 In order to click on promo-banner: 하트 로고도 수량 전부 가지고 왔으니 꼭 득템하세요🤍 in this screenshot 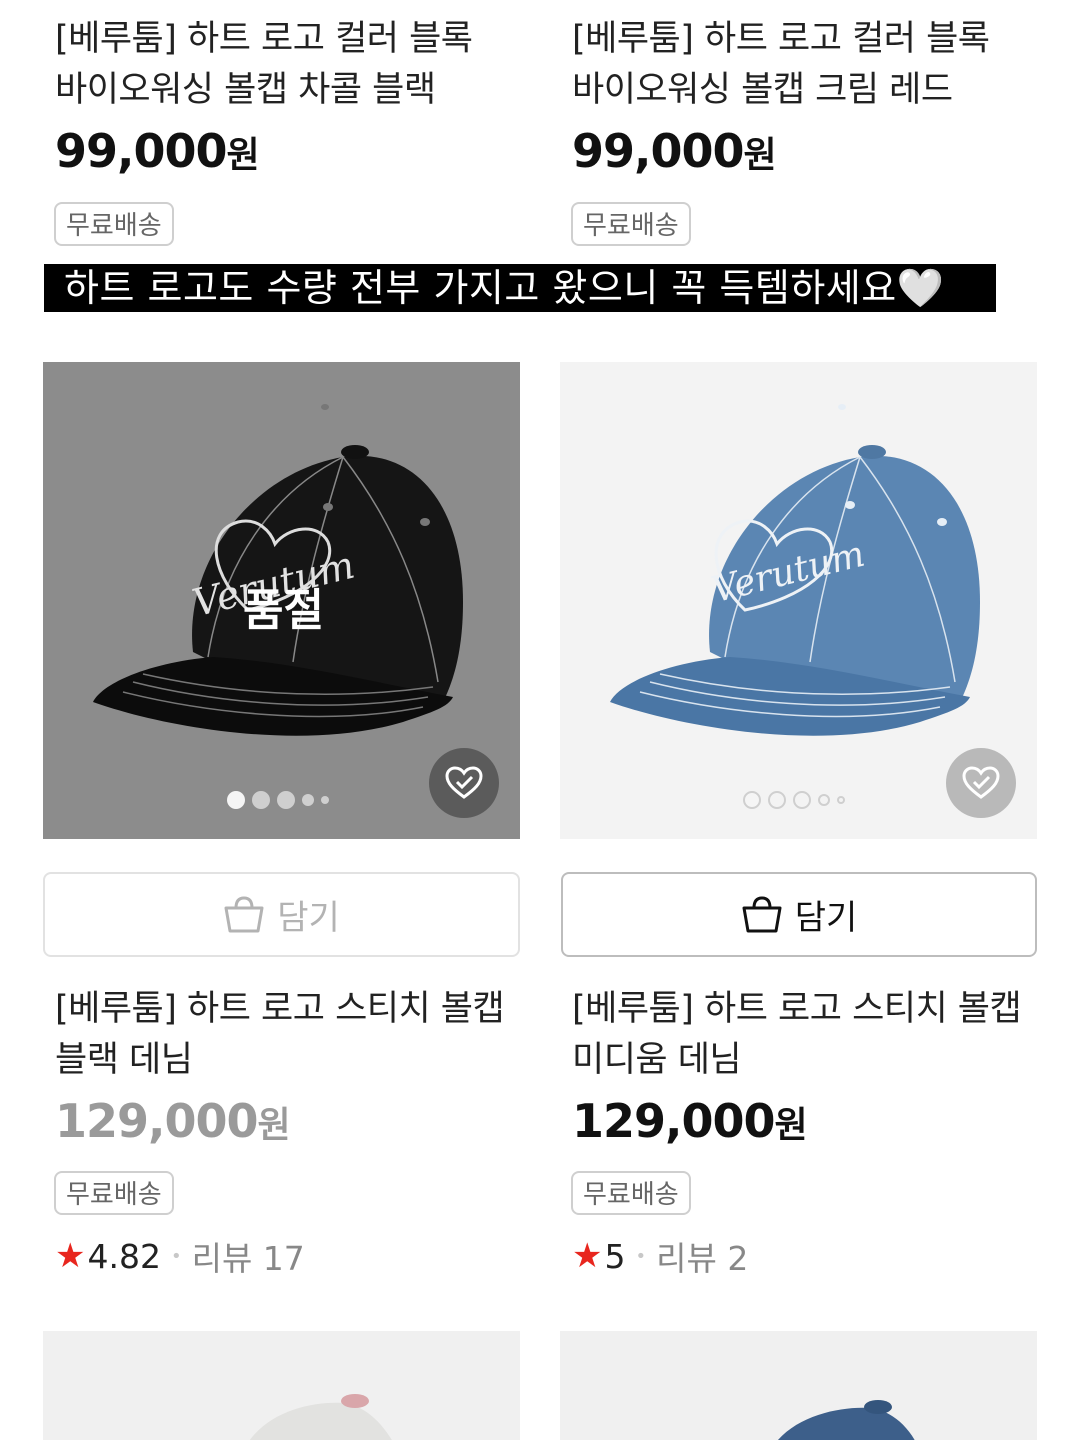, I will do `click(520, 288)`.